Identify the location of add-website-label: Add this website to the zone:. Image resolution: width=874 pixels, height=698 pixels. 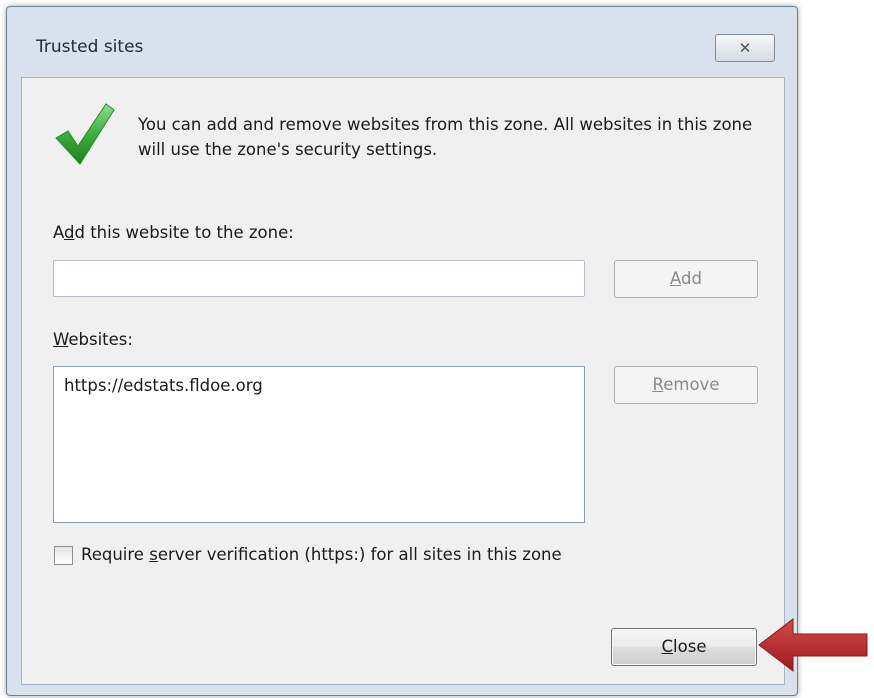
(173, 232).